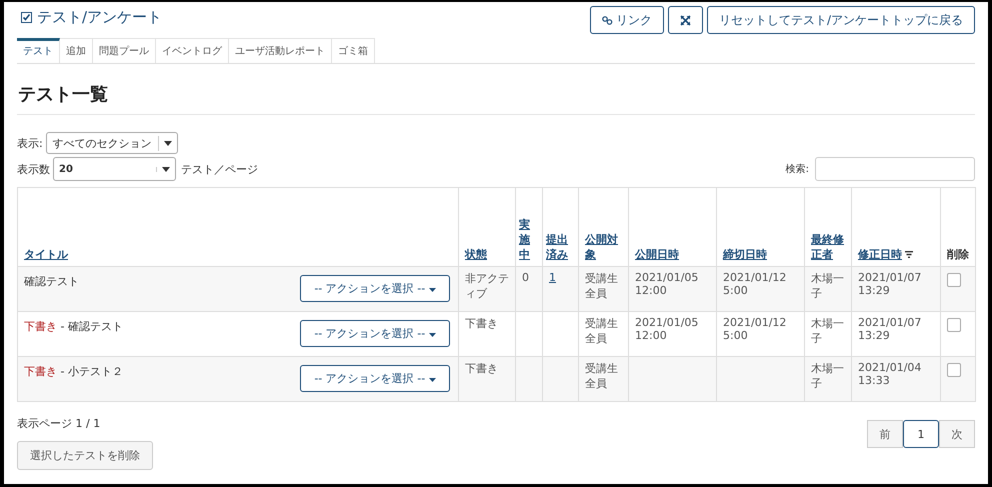 This screenshot has width=992, height=487. I want to click on tab: 問題プール, so click(124, 50).